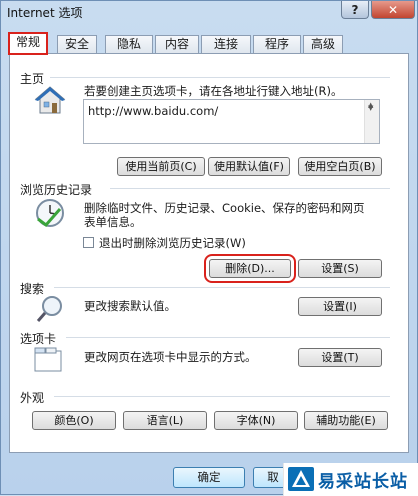 Image resolution: width=418 pixels, height=496 pixels. What do you see at coordinates (231, 121) in the screenshot?
I see `homepage-address-input: http://www.baidu.com/ ▲ ▼` at bounding box center [231, 121].